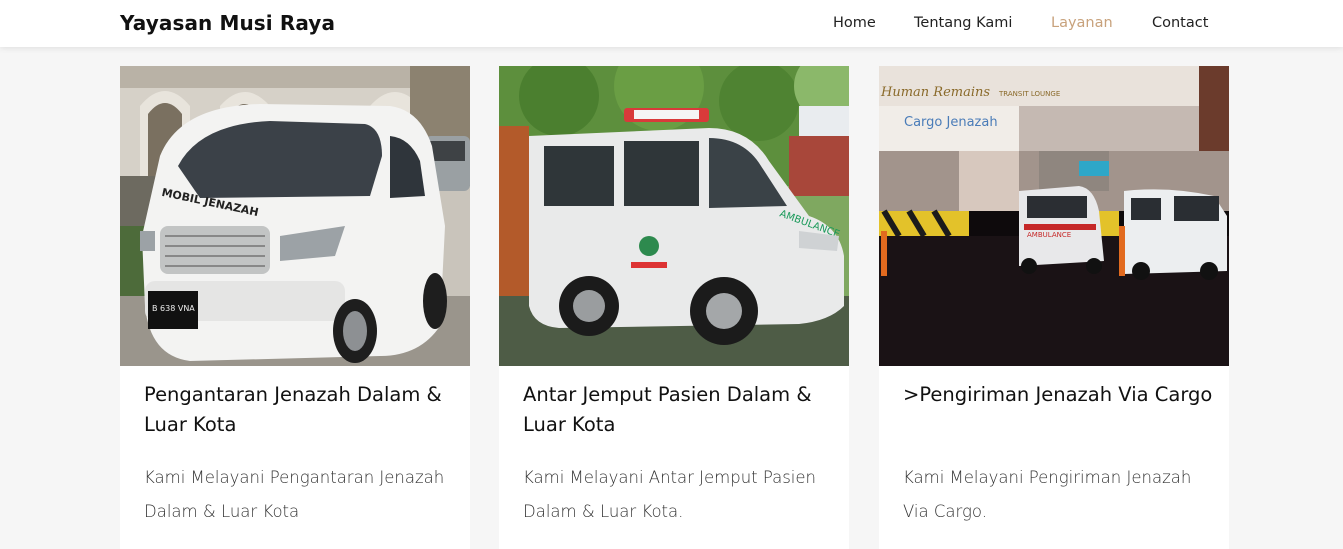  Describe the element at coordinates (295, 216) in the screenshot. I see `white-minivan-hearse-photo: MOBIL JENAZAH B 638 VNA` at that location.